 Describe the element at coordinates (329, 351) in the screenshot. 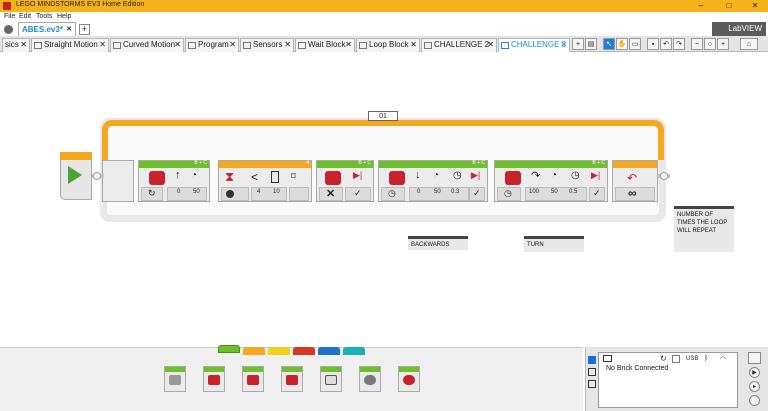

I see `palette-tab-advanced` at that location.